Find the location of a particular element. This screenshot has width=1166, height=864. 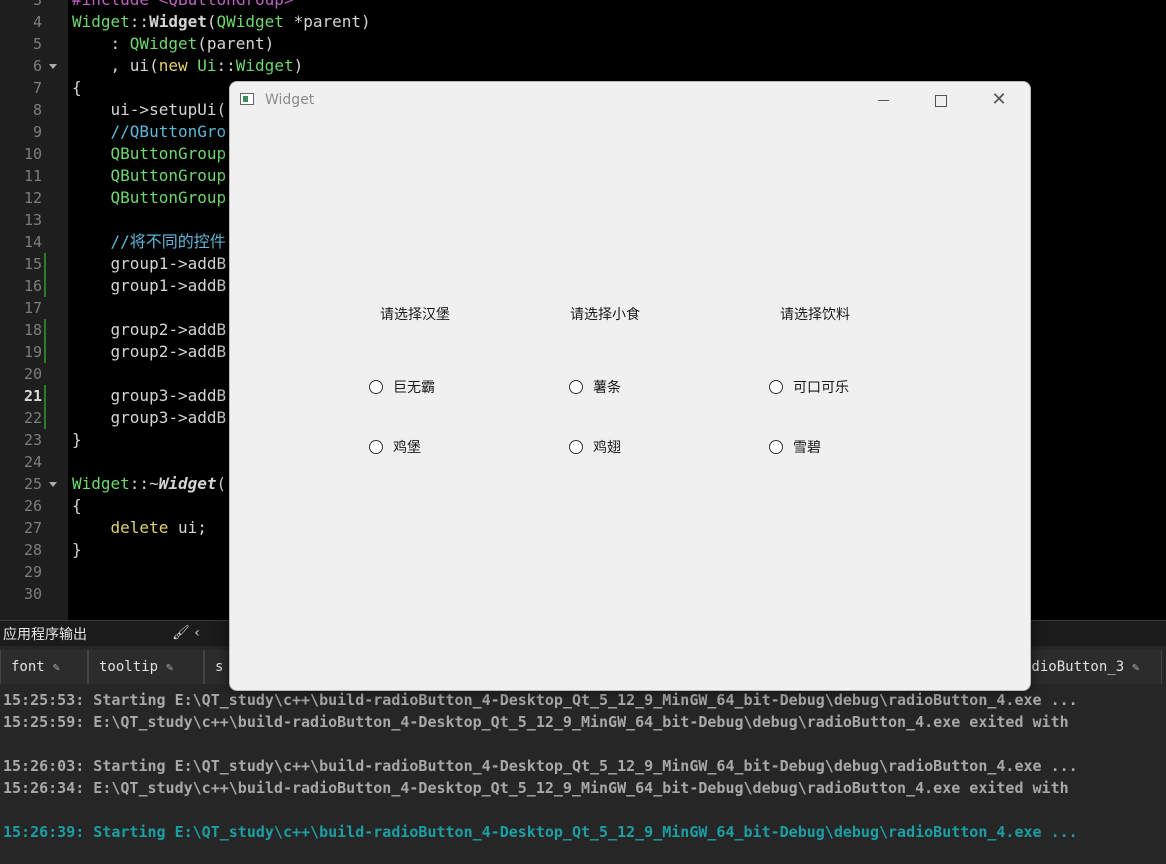

code-token: QButtonGroup is located at coordinates (168, 153).